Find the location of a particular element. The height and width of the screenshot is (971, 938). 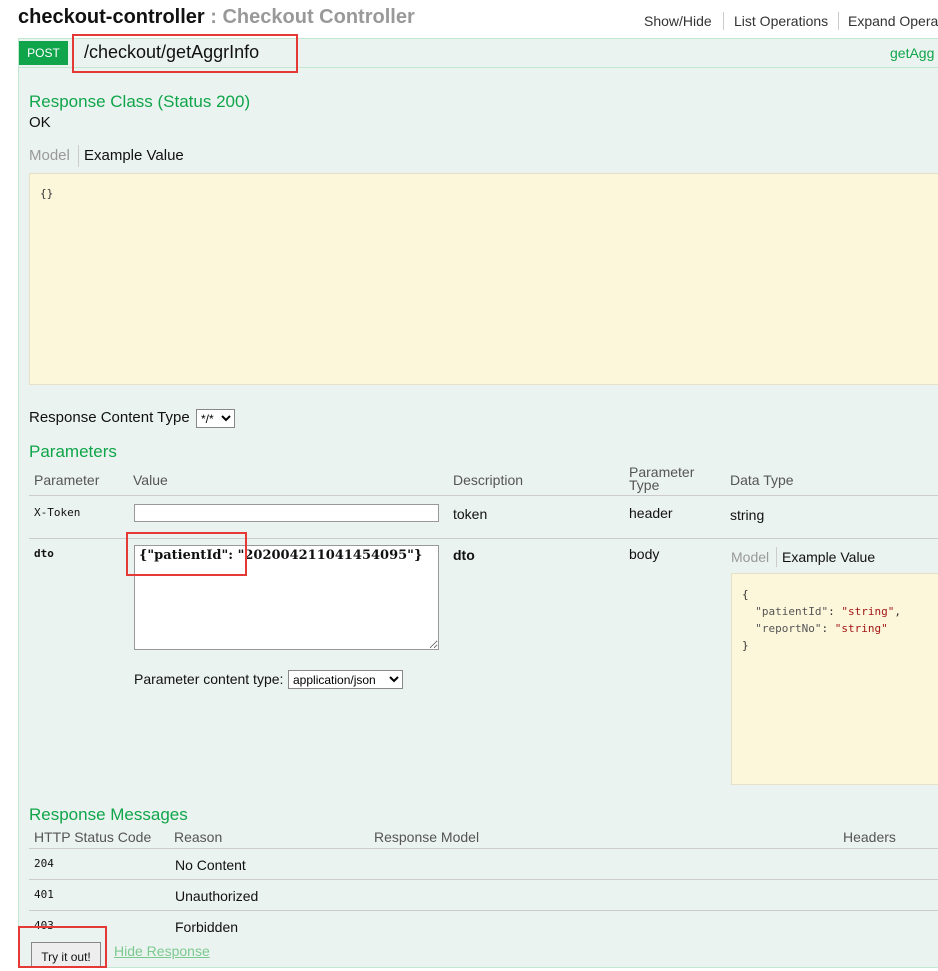

hide-response-link: Hide Response is located at coordinates (162, 951).